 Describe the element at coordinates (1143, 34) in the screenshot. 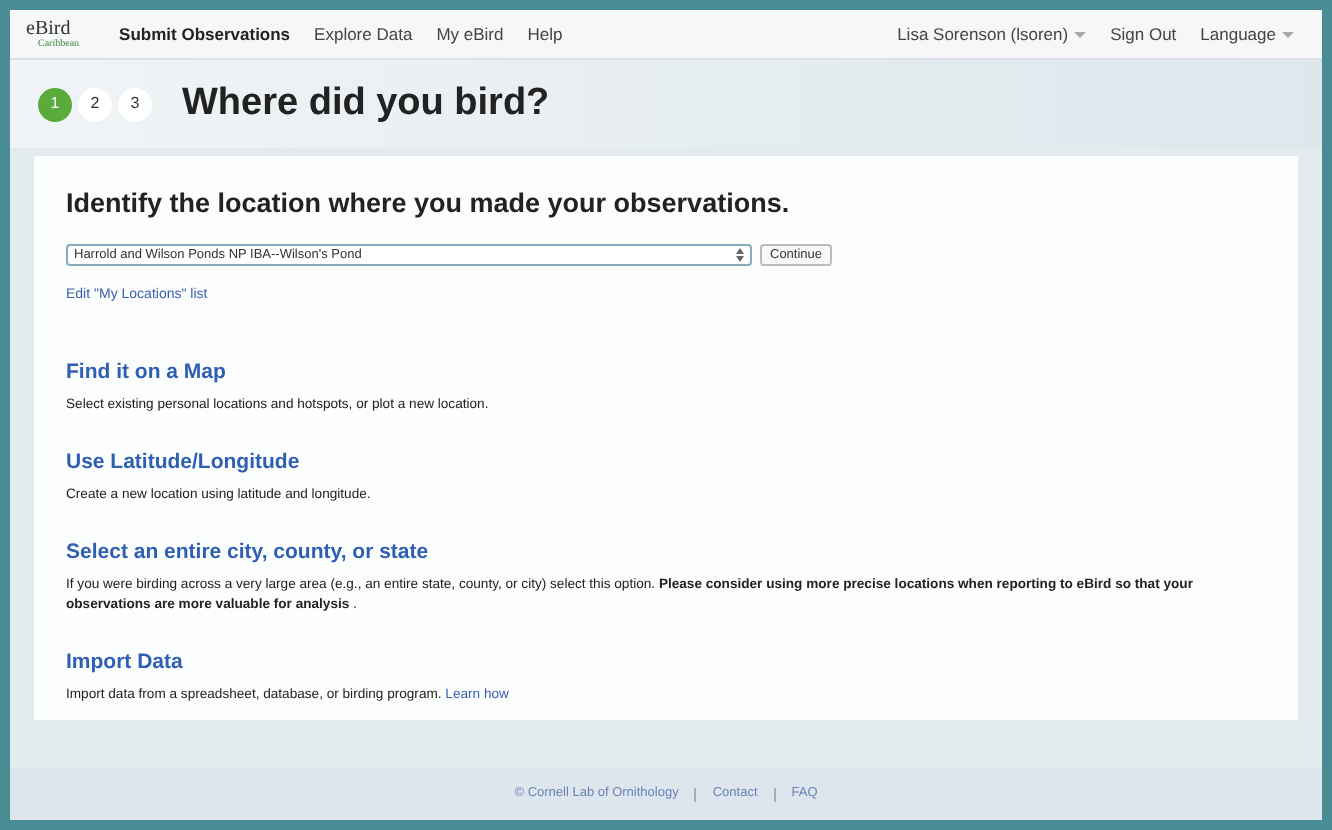

I see `menu-link: Sign Out` at that location.